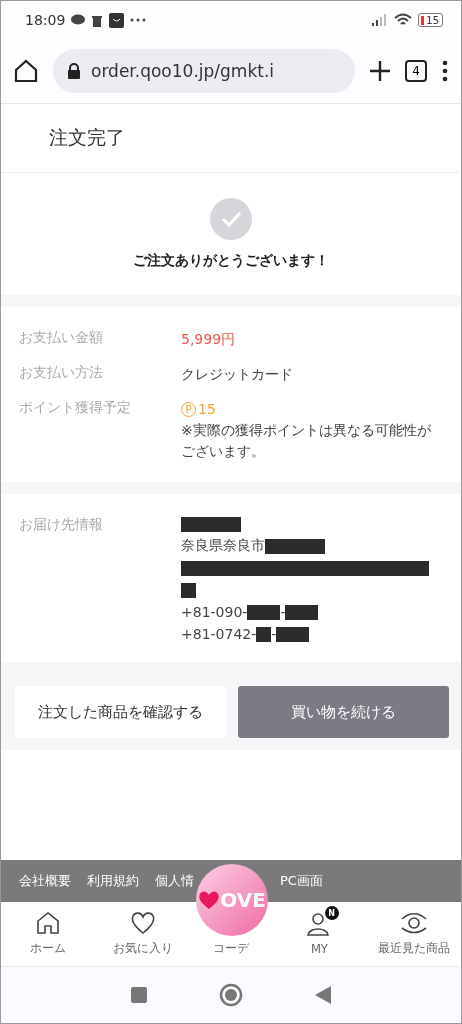 The height and width of the screenshot is (1024, 462). Describe the element at coordinates (61, 338) in the screenshot. I see `field-label: お支払い金額` at that location.